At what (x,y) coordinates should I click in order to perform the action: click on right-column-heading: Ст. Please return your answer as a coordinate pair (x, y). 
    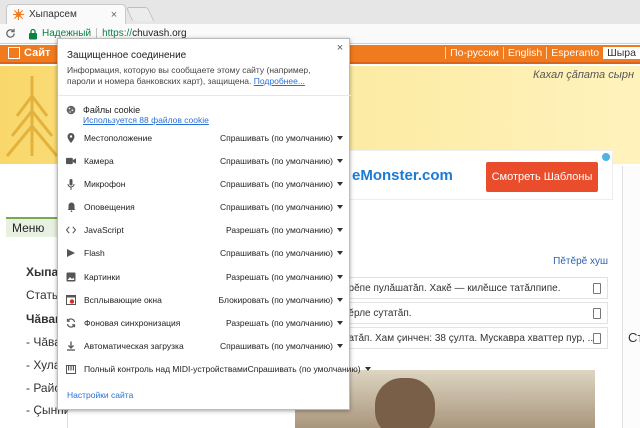
    Looking at the image, I should click on (634, 337).